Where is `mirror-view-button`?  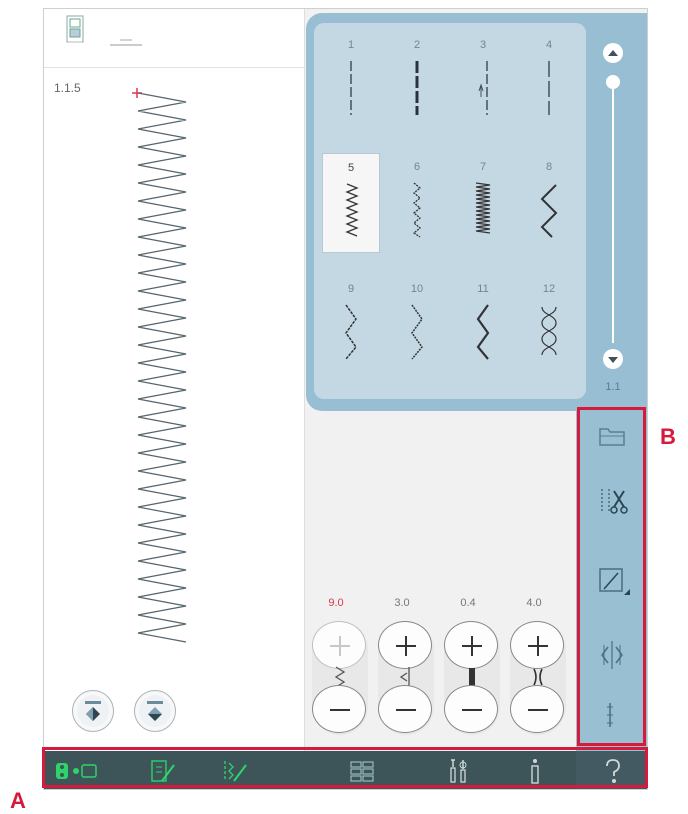
mirror-view-button is located at coordinates (155, 711).